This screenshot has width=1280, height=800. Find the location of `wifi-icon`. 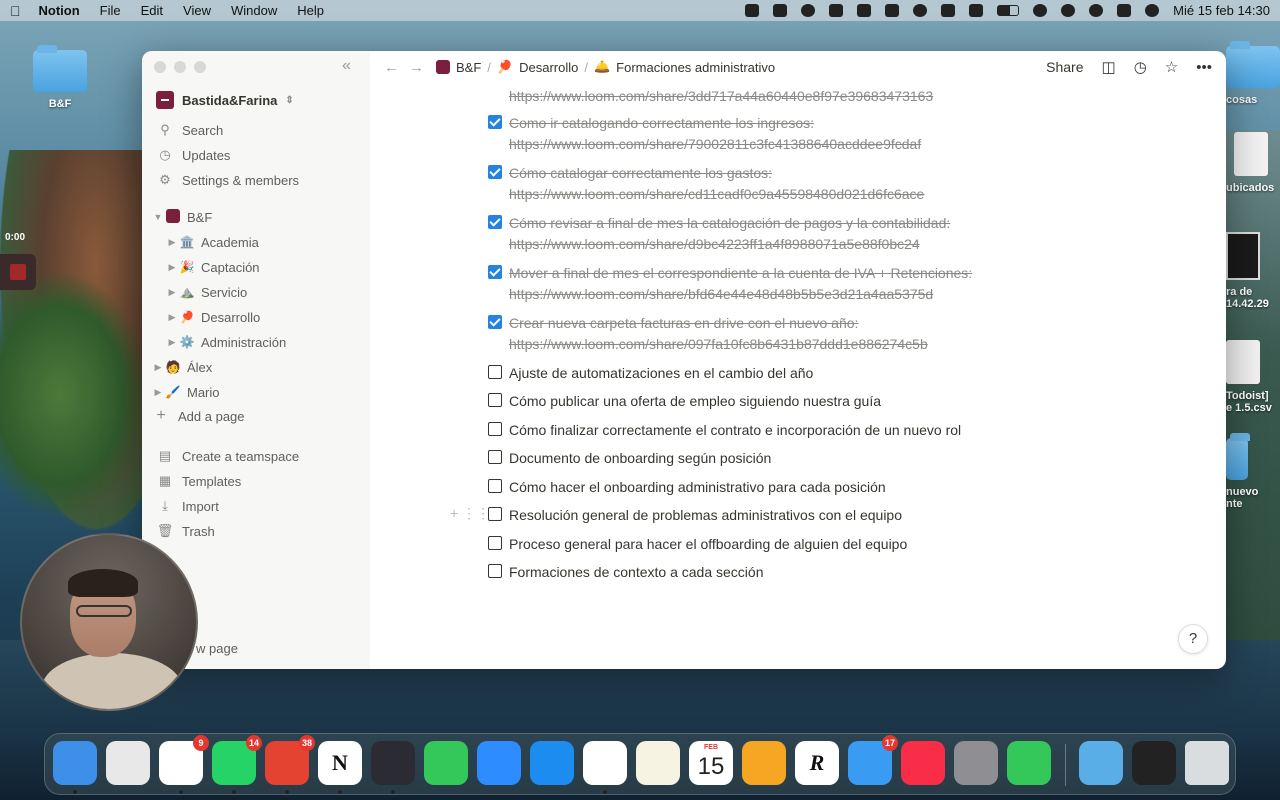

wifi-icon is located at coordinates (1040, 10).